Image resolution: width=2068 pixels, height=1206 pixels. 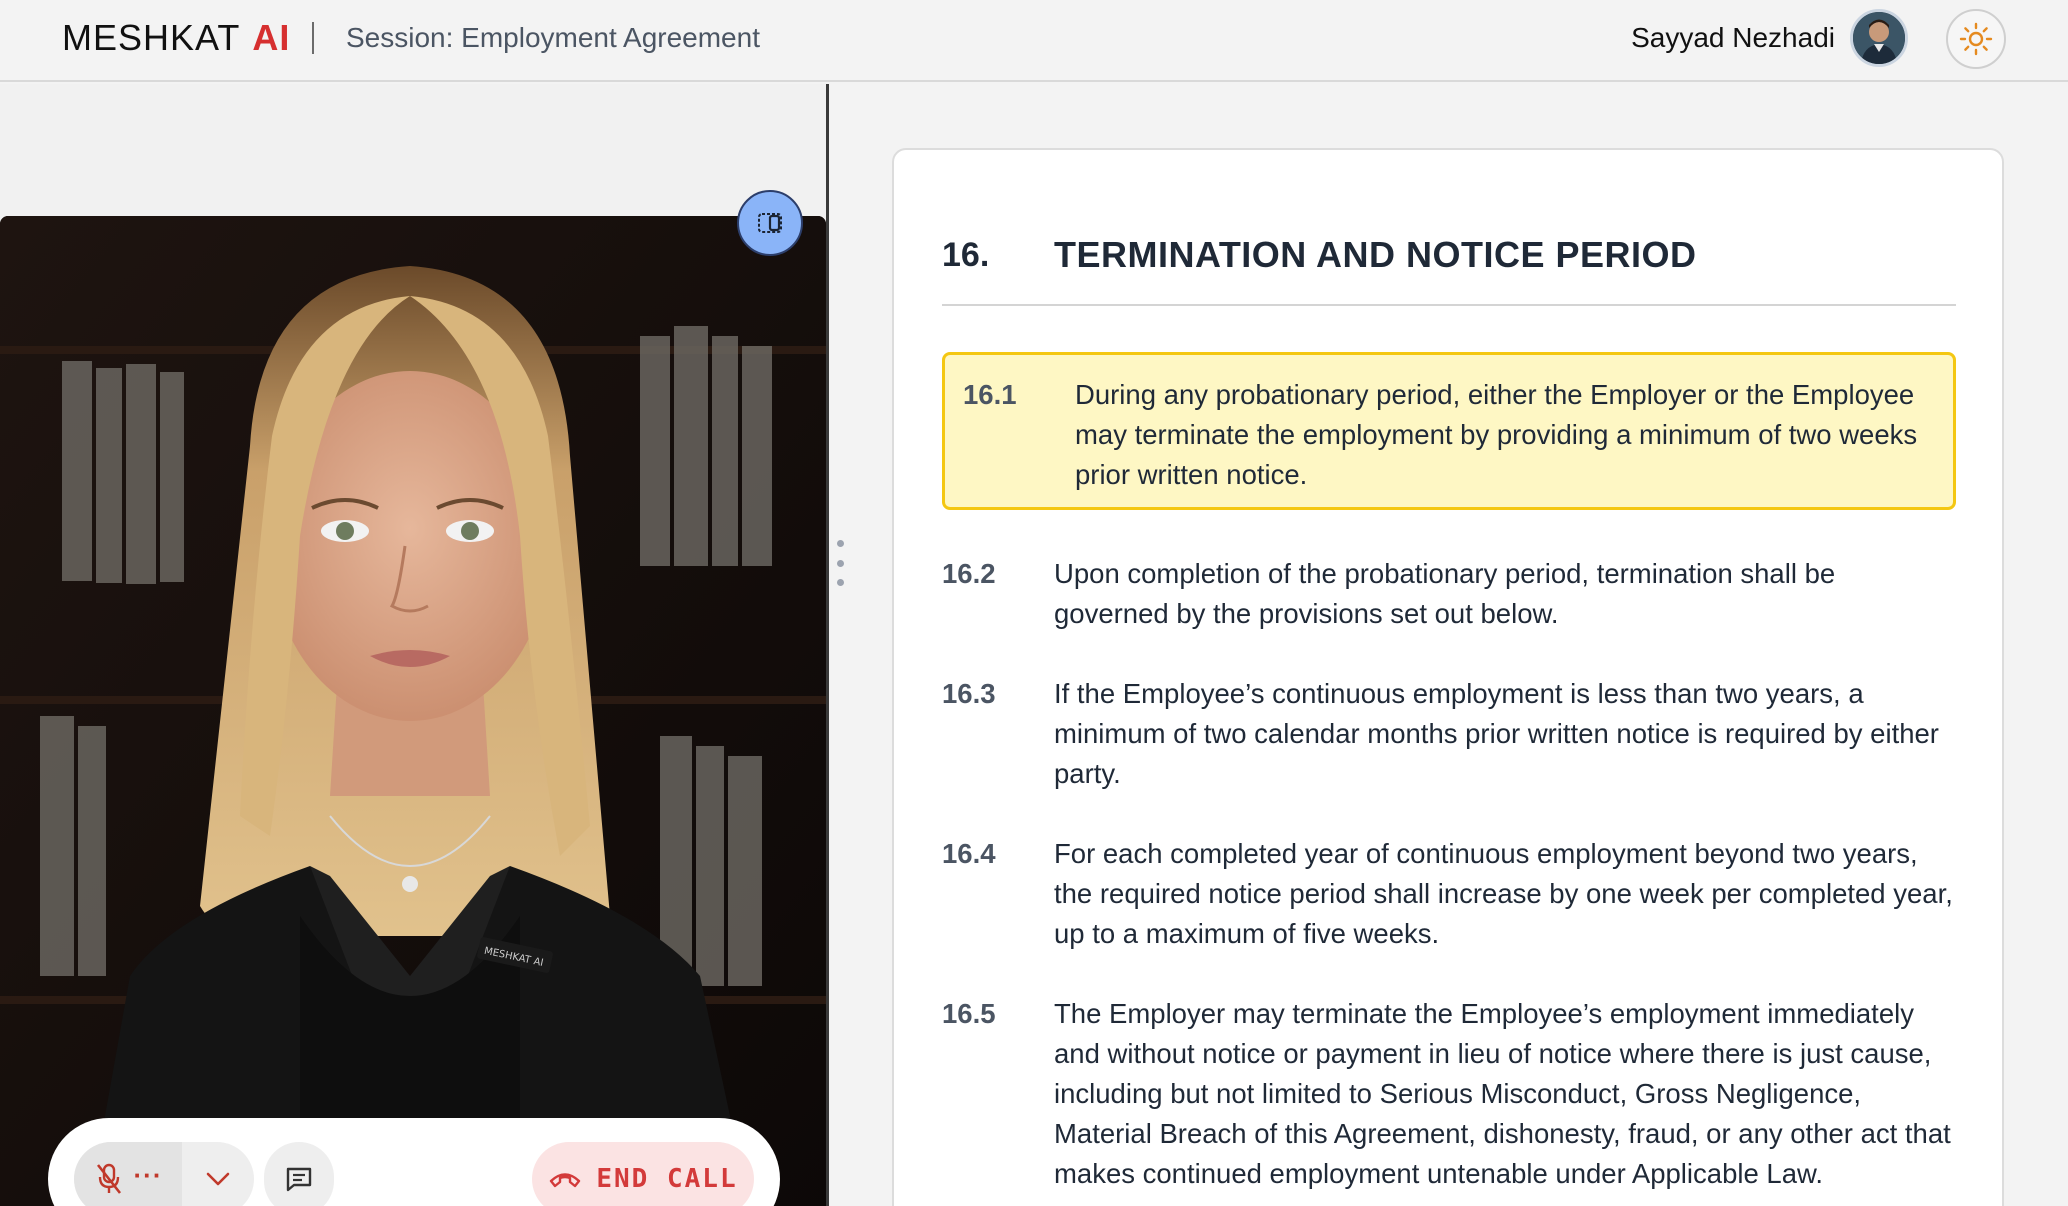 What do you see at coordinates (151, 37) in the screenshot?
I see `brand-name: MESHKAT` at bounding box center [151, 37].